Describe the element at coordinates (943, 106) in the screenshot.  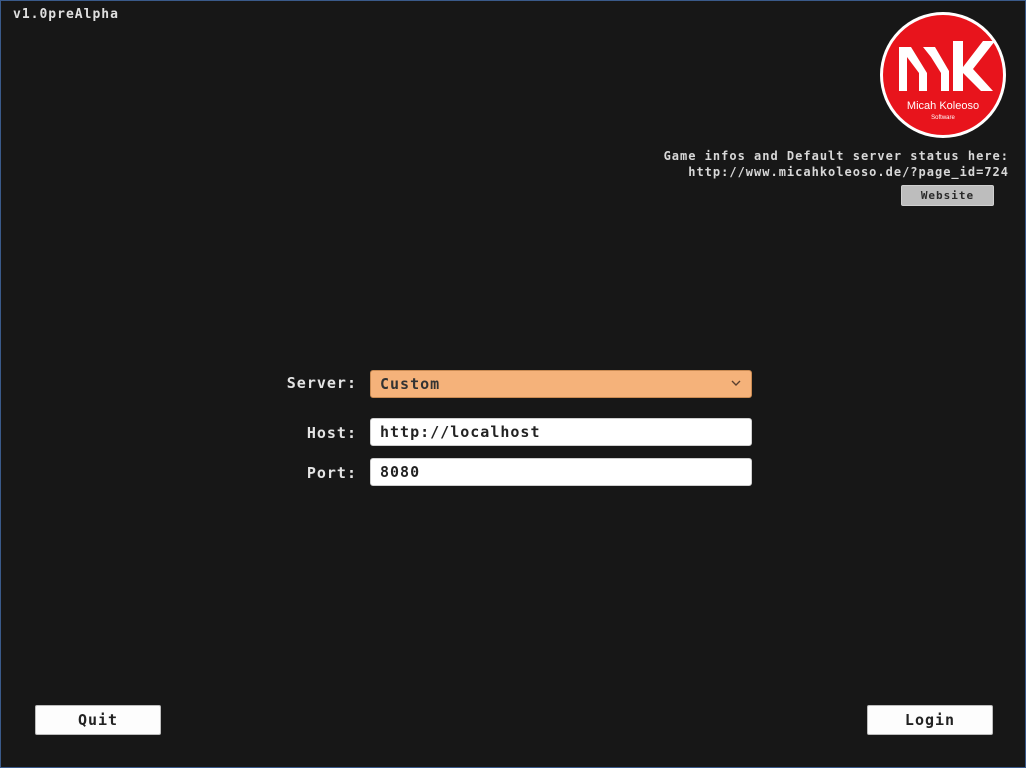
I see `logo-name-text: Micah Koleoso` at that location.